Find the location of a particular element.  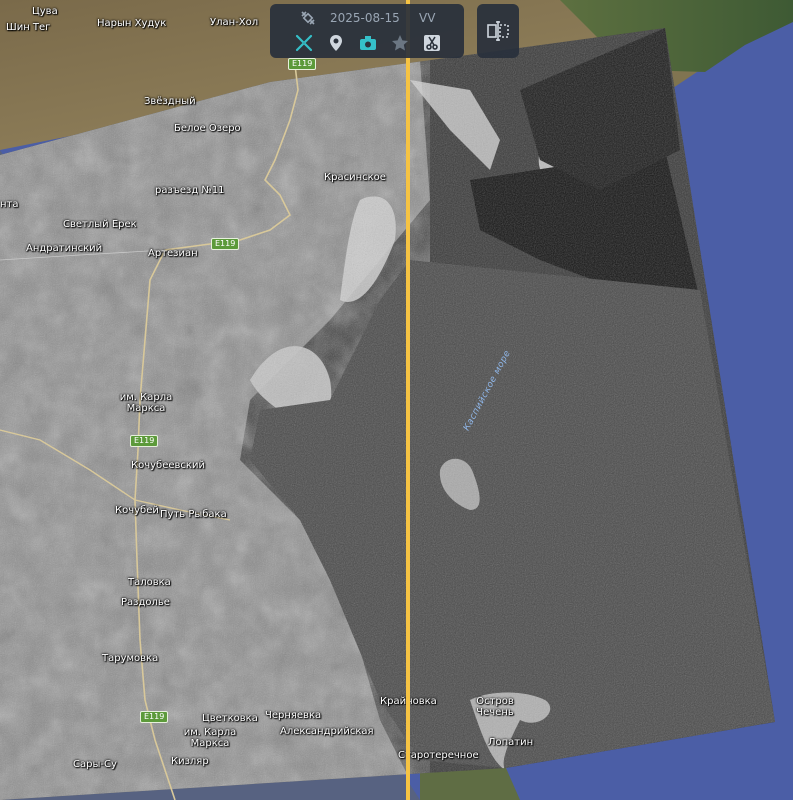

place-label-naryn-khuduk: Нарын Худук is located at coordinates (132, 23).